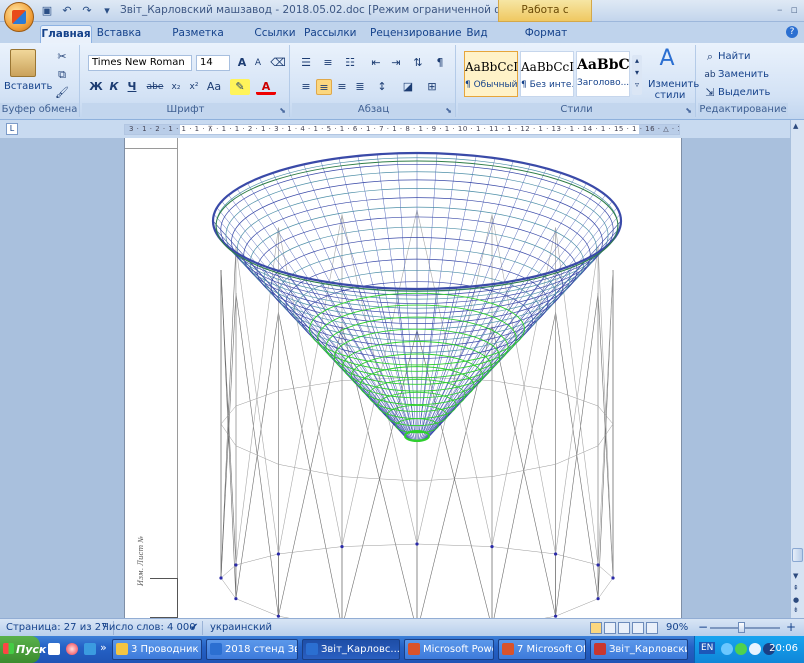 The width and height of the screenshot is (804, 663). Describe the element at coordinates (12, 129) in the screenshot. I see `tab-selector: L` at that location.